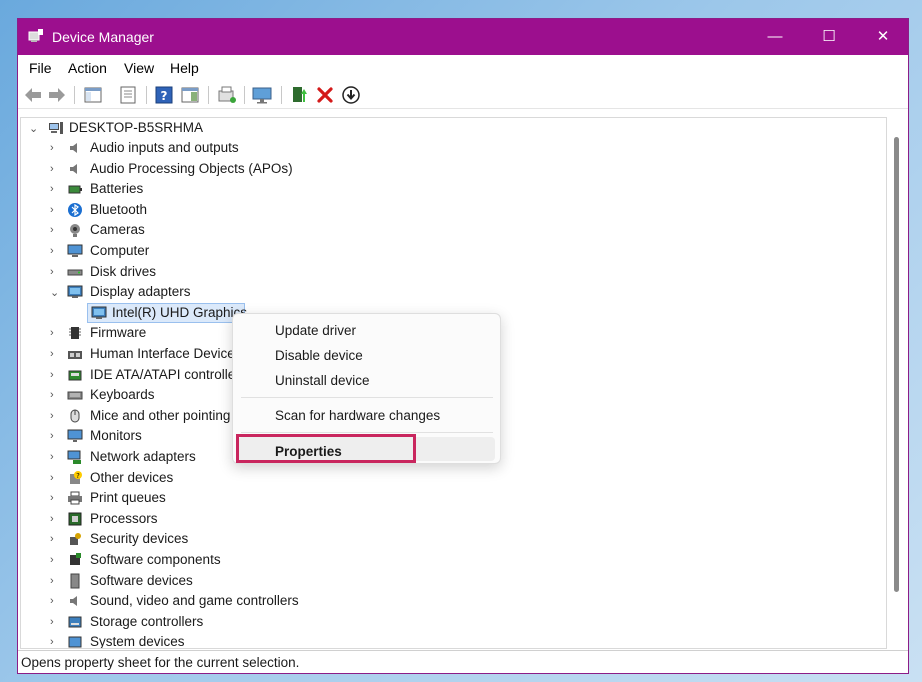  What do you see at coordinates (57, 95) in the screenshot?
I see `forward-icon` at bounding box center [57, 95].